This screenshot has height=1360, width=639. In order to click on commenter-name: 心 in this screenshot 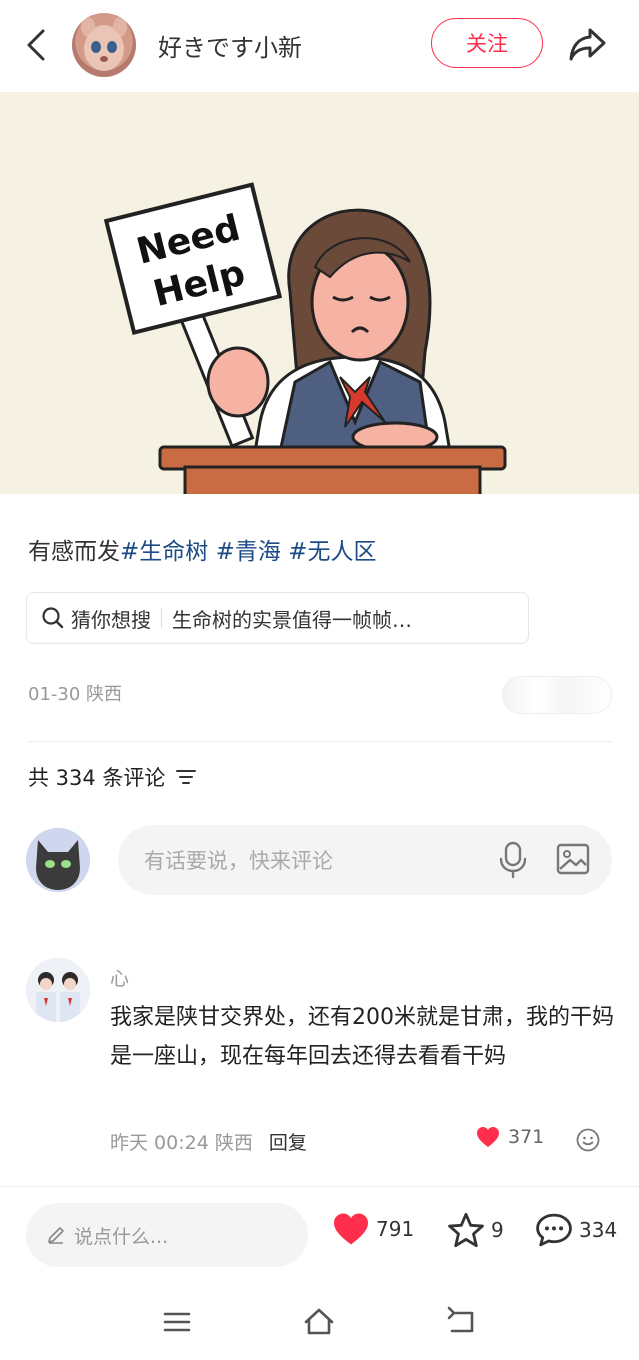, I will do `click(119, 977)`.